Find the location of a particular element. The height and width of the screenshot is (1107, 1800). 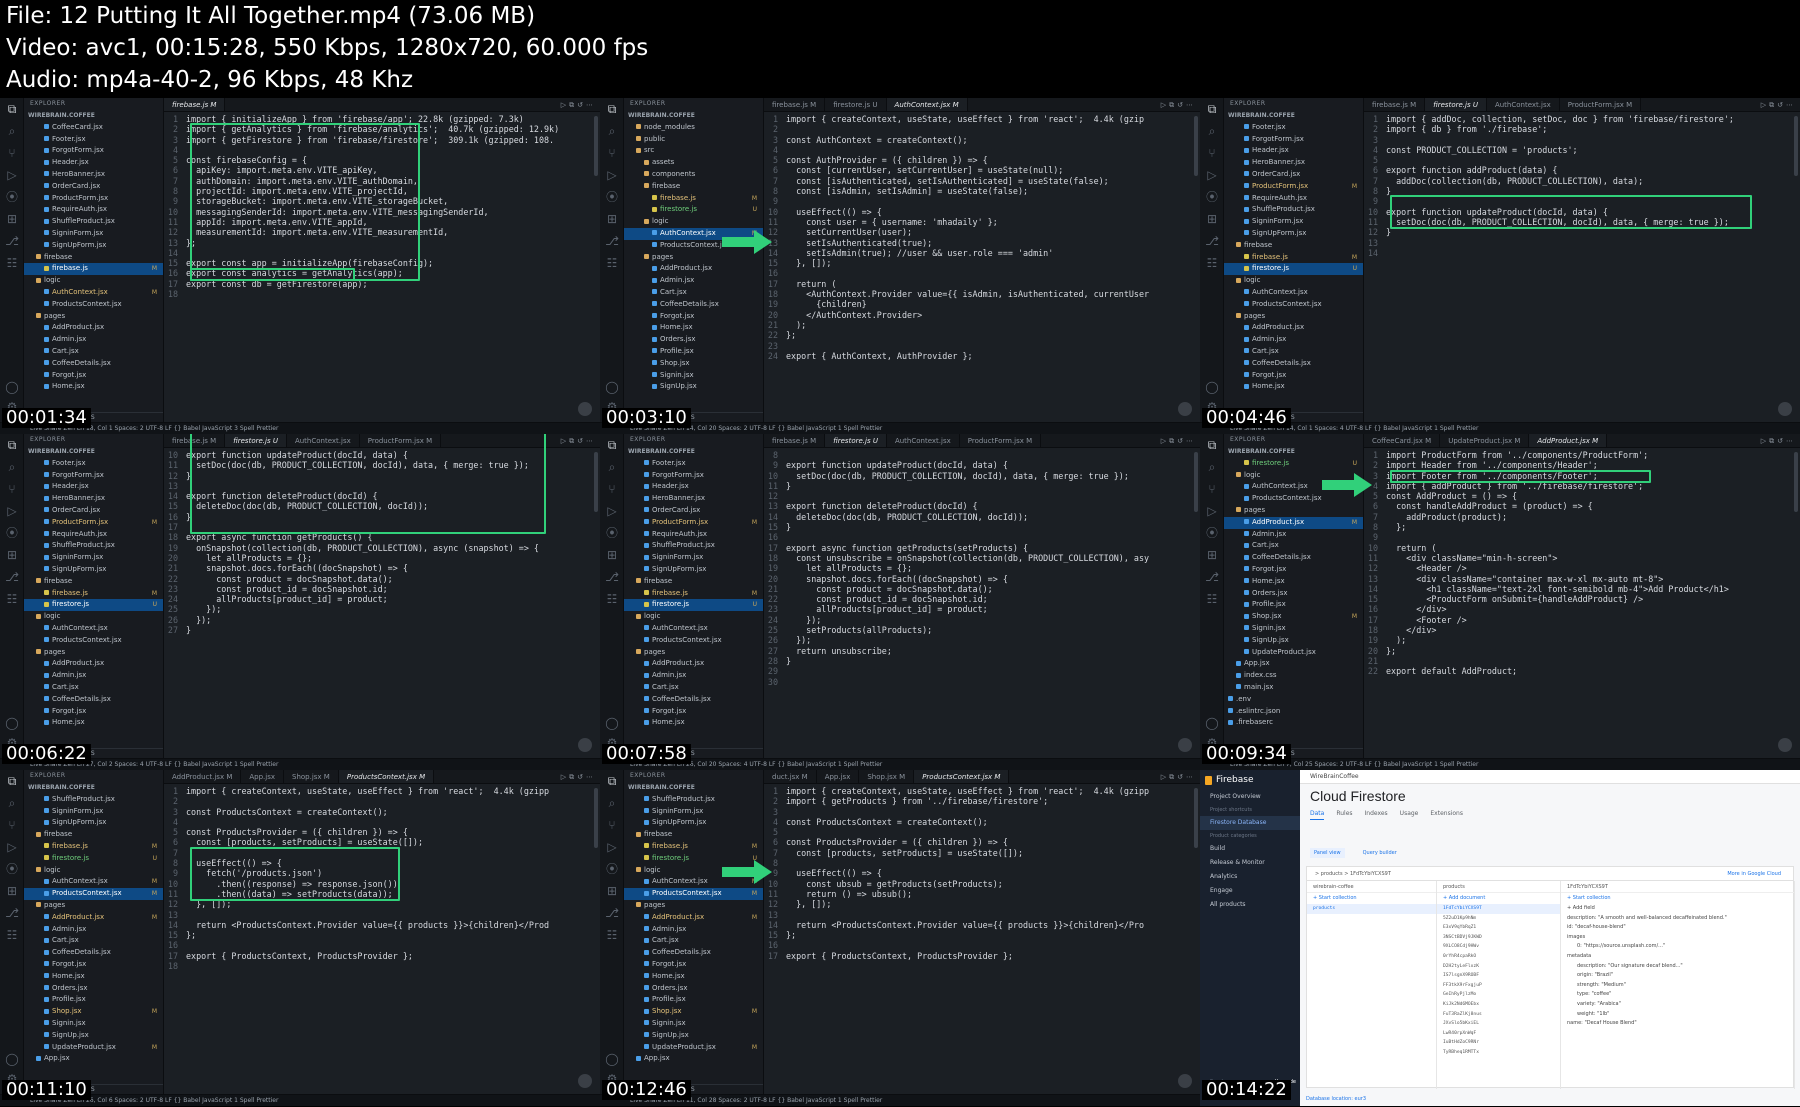

nav-item: All products is located at coordinates (1250, 905).